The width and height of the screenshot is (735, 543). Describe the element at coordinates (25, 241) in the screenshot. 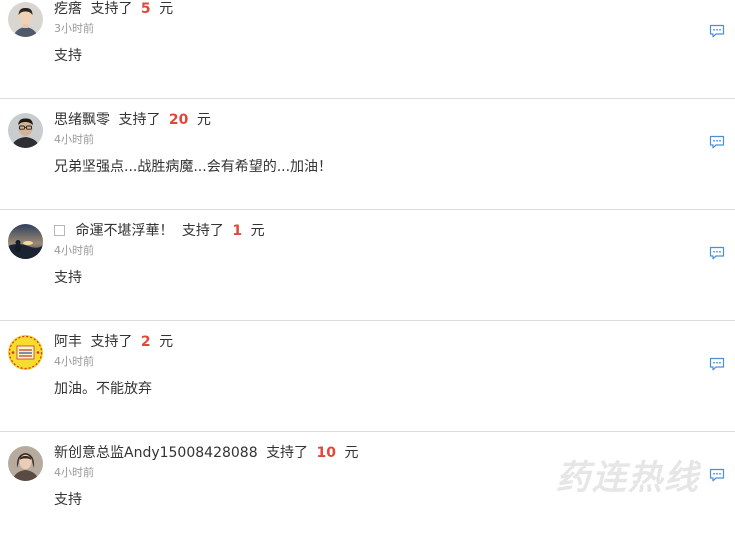

I see `avatar-sunset-icon` at that location.